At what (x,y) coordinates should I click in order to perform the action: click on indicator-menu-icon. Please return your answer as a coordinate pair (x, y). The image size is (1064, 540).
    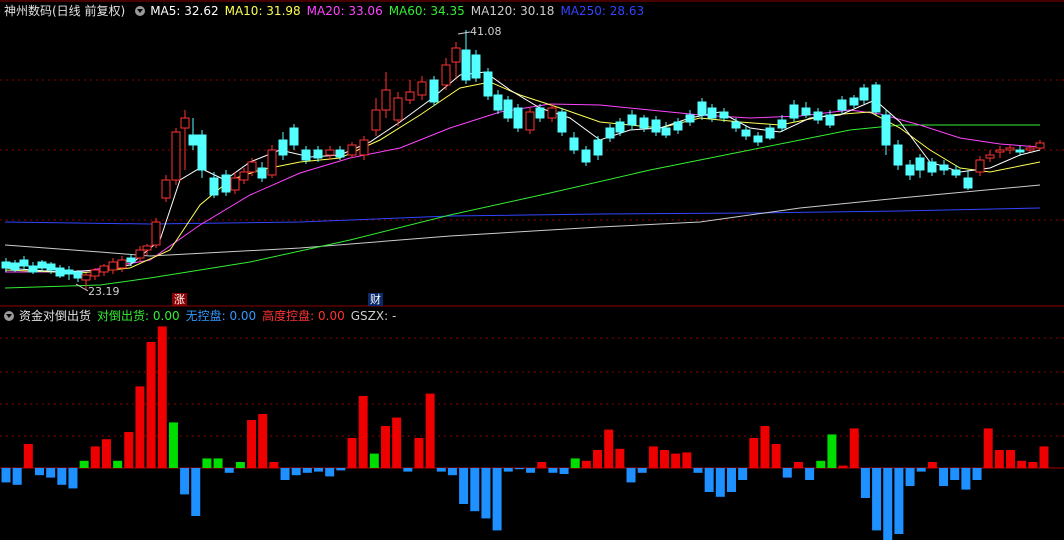
    Looking at the image, I should click on (140, 11).